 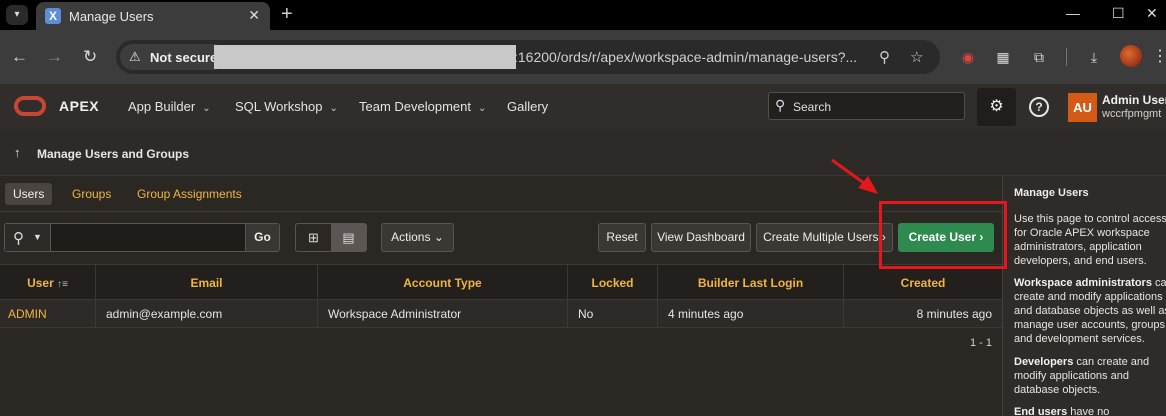 What do you see at coordinates (583, 15) in the screenshot?
I see `browser-tab-bar: ▾ X Manage Users ✕ + — ☐ ✕` at bounding box center [583, 15].